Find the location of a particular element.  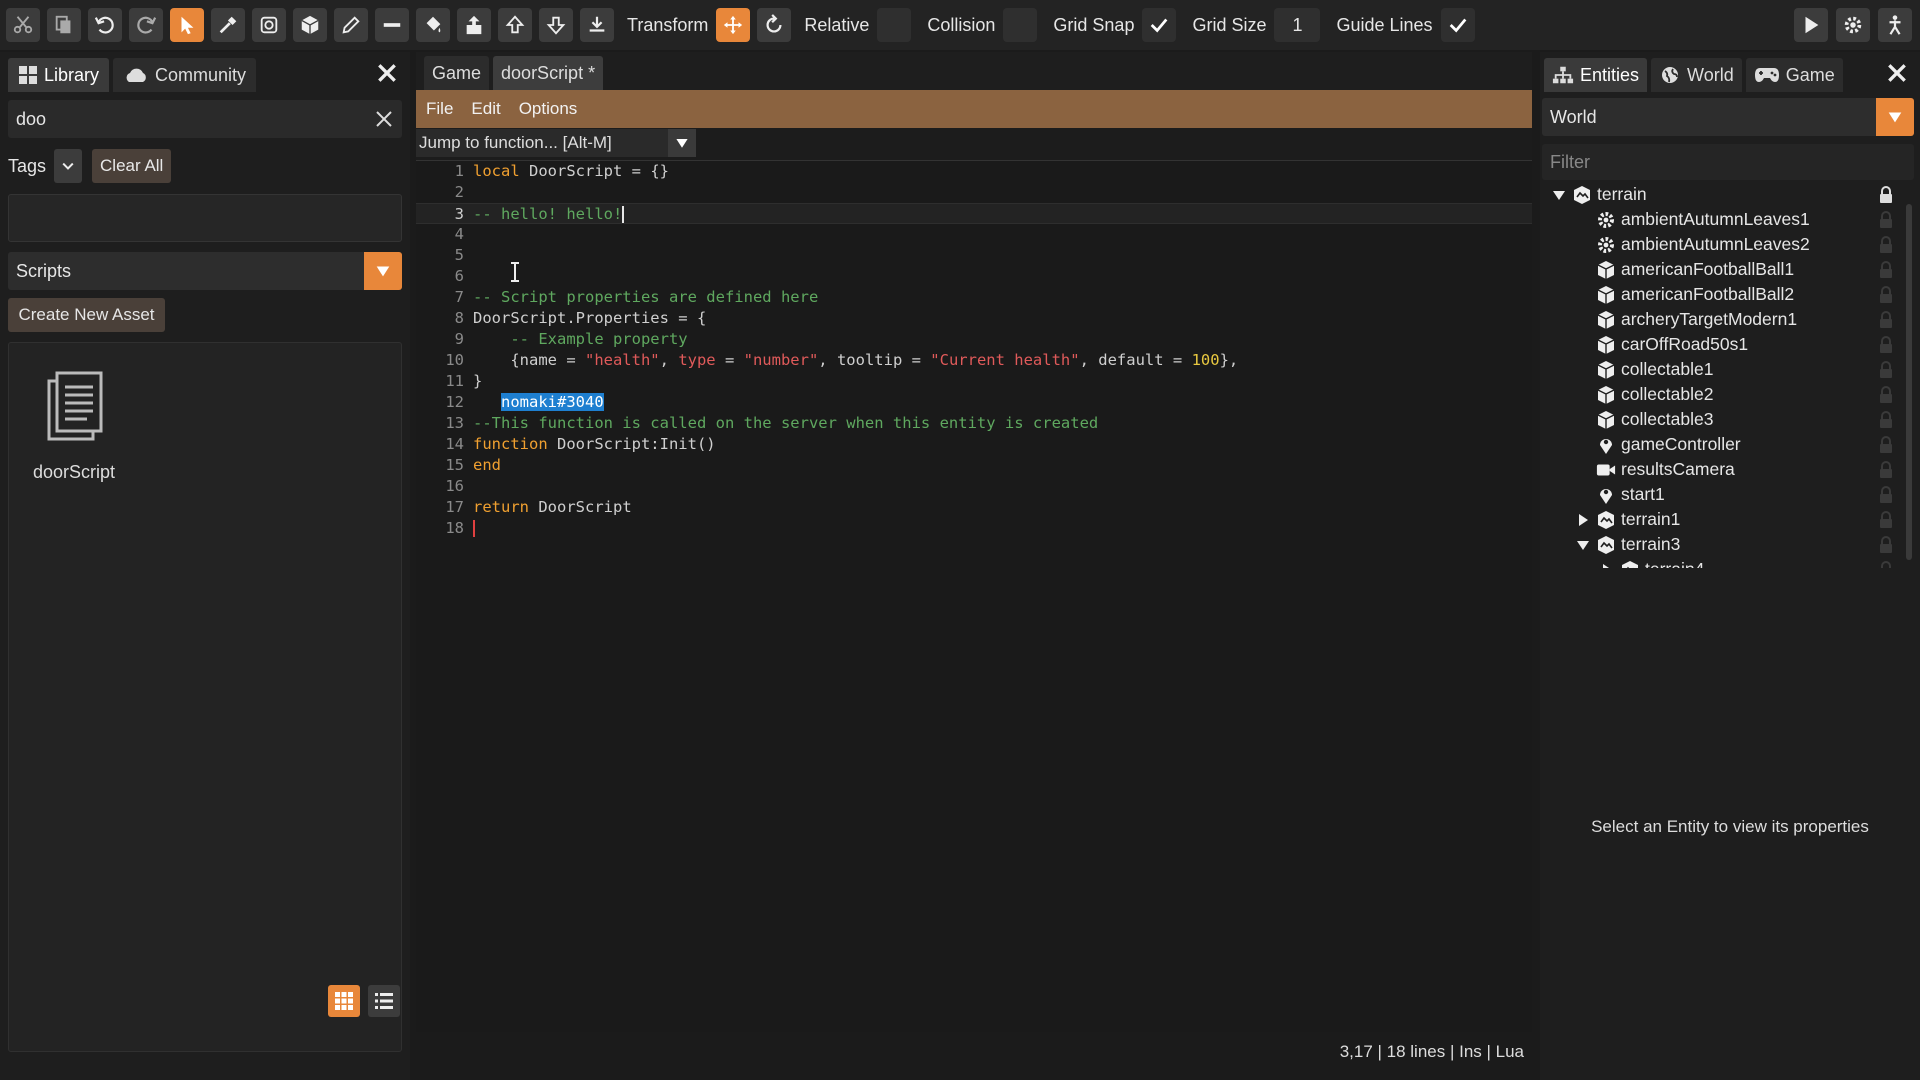

tab-library: Library is located at coordinates (59, 75).